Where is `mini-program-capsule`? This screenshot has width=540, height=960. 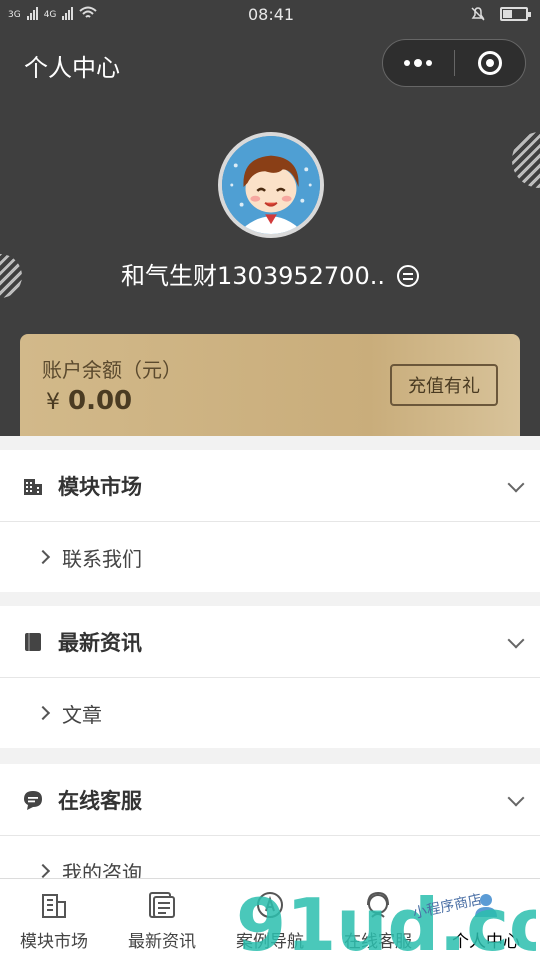
mini-program-capsule is located at coordinates (454, 63).